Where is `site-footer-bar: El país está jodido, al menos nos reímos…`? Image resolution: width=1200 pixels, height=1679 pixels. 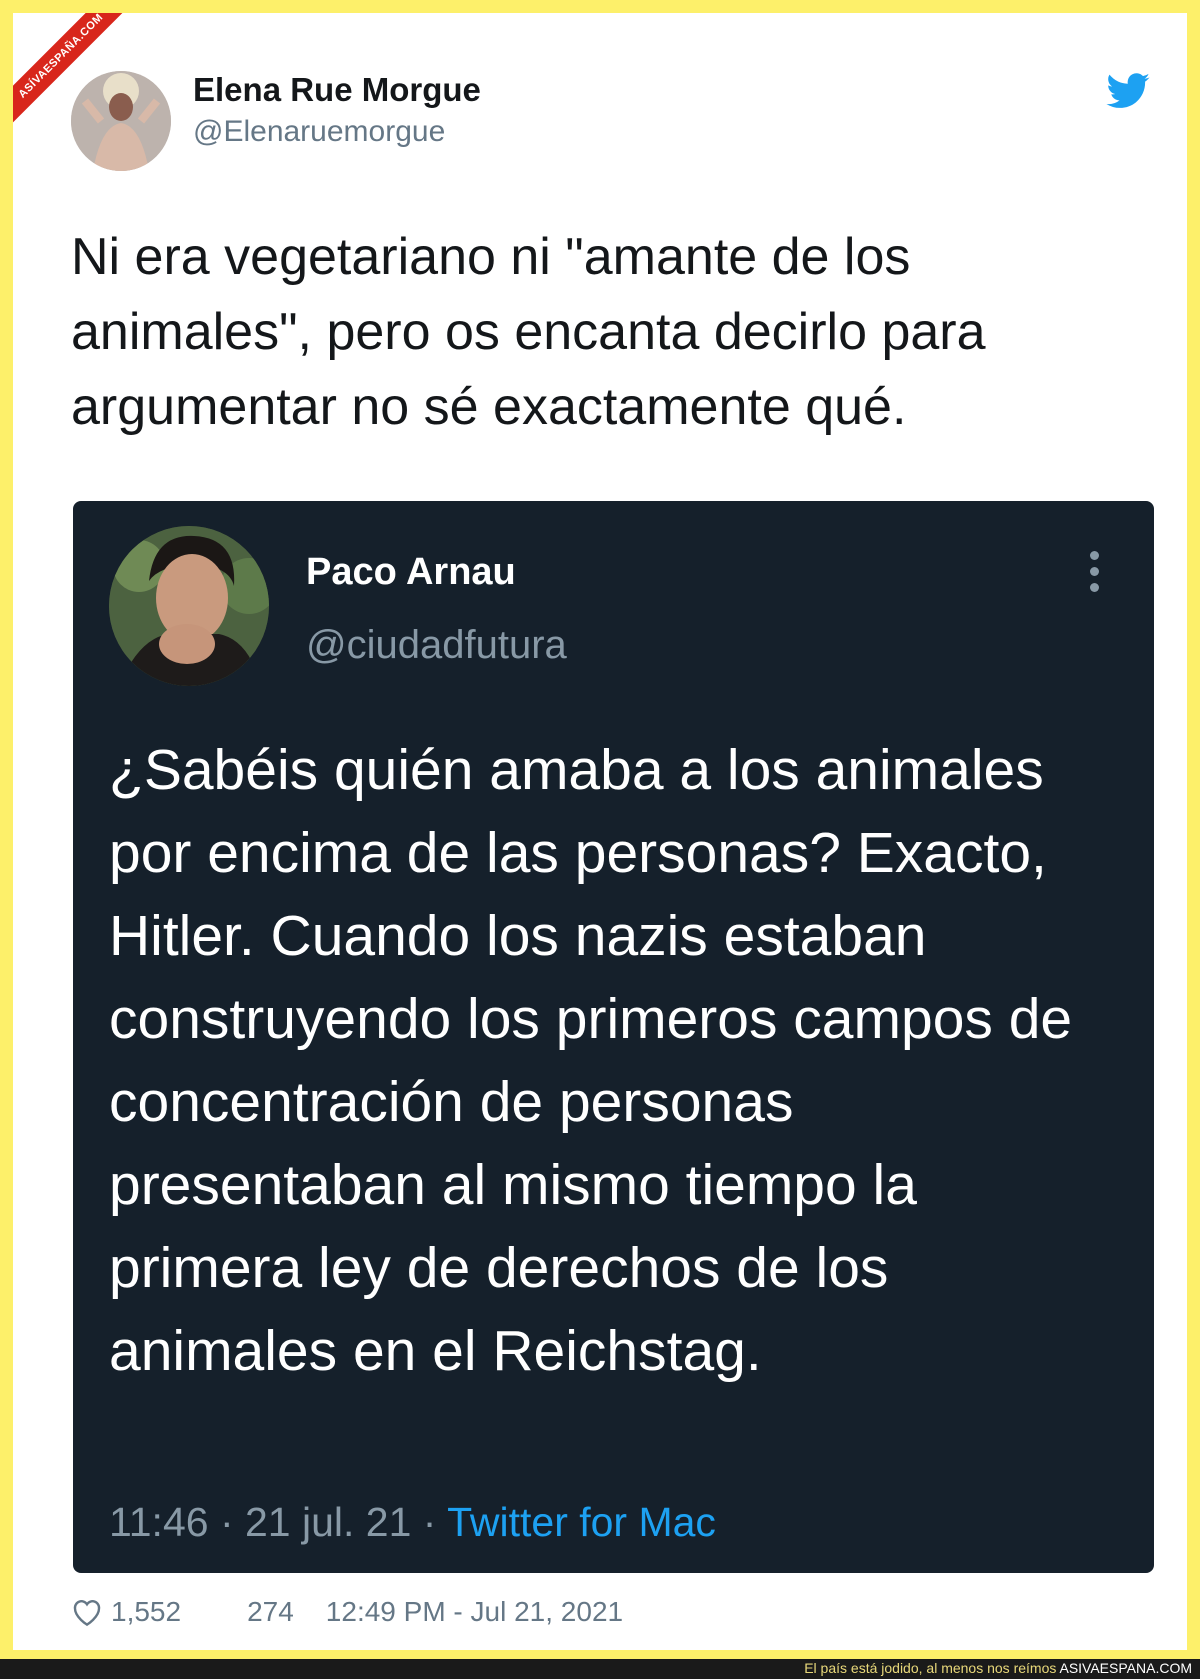 site-footer-bar: El país está jodido, al menos nos reímos… is located at coordinates (600, 1669).